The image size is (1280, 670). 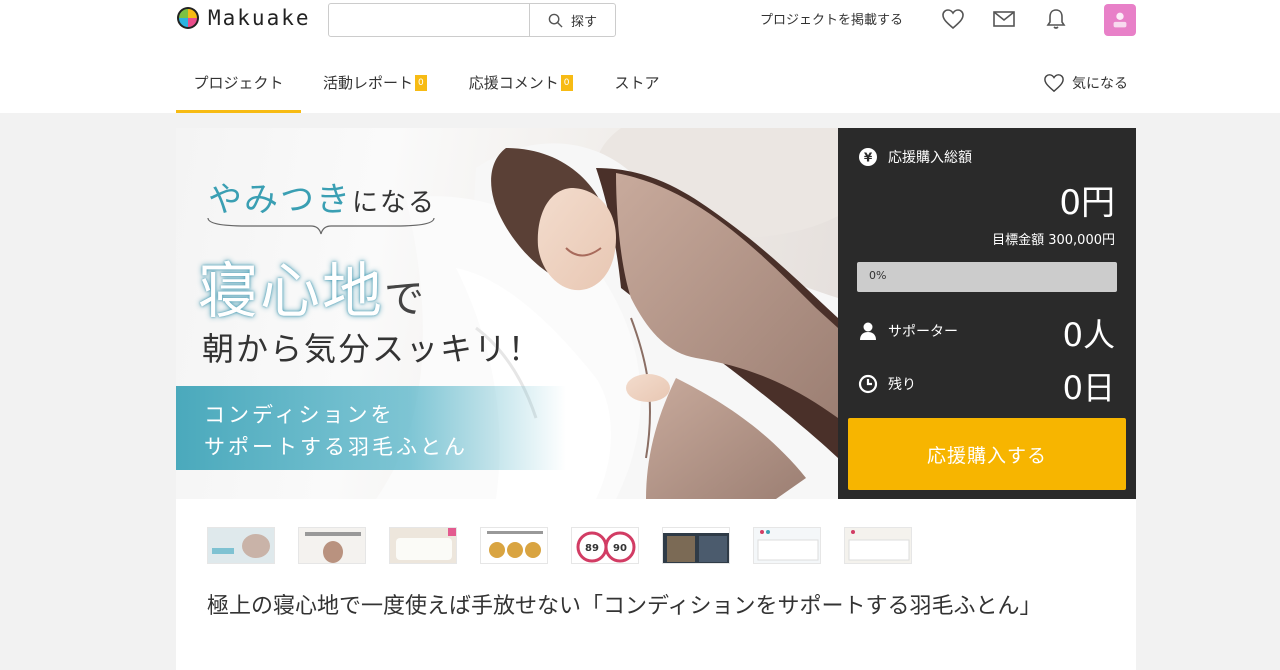 What do you see at coordinates (987, 454) in the screenshot?
I see `support-purchase-button: 応援購入する` at bounding box center [987, 454].